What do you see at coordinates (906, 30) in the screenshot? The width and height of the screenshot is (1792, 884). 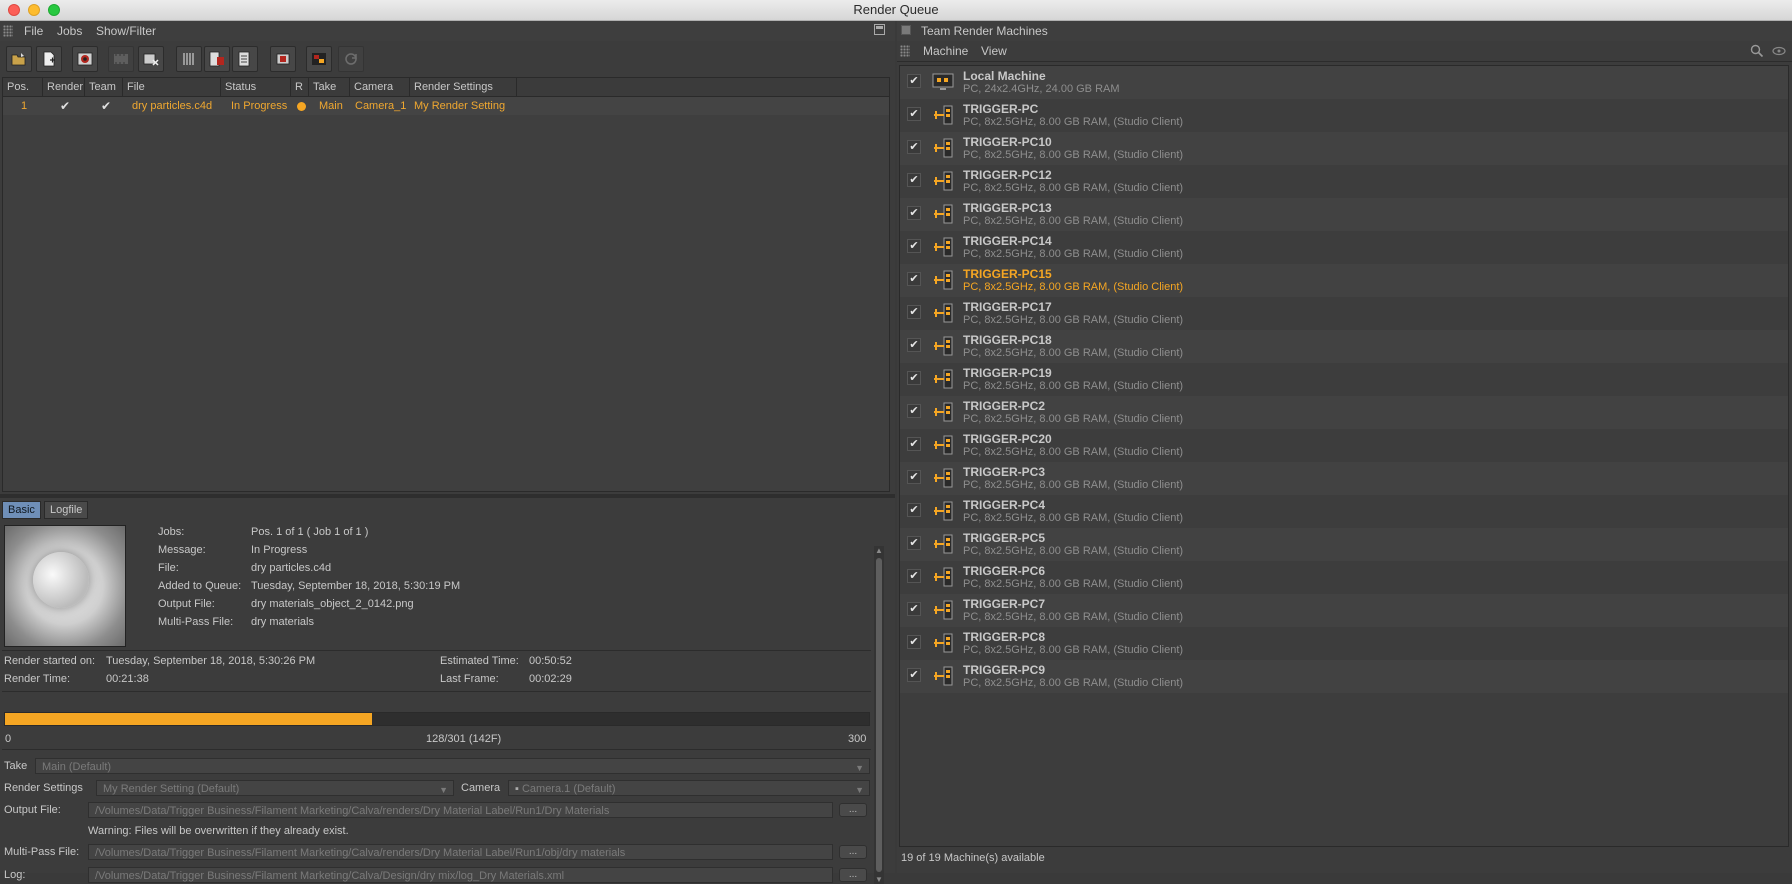 I see `panel-icon` at bounding box center [906, 30].